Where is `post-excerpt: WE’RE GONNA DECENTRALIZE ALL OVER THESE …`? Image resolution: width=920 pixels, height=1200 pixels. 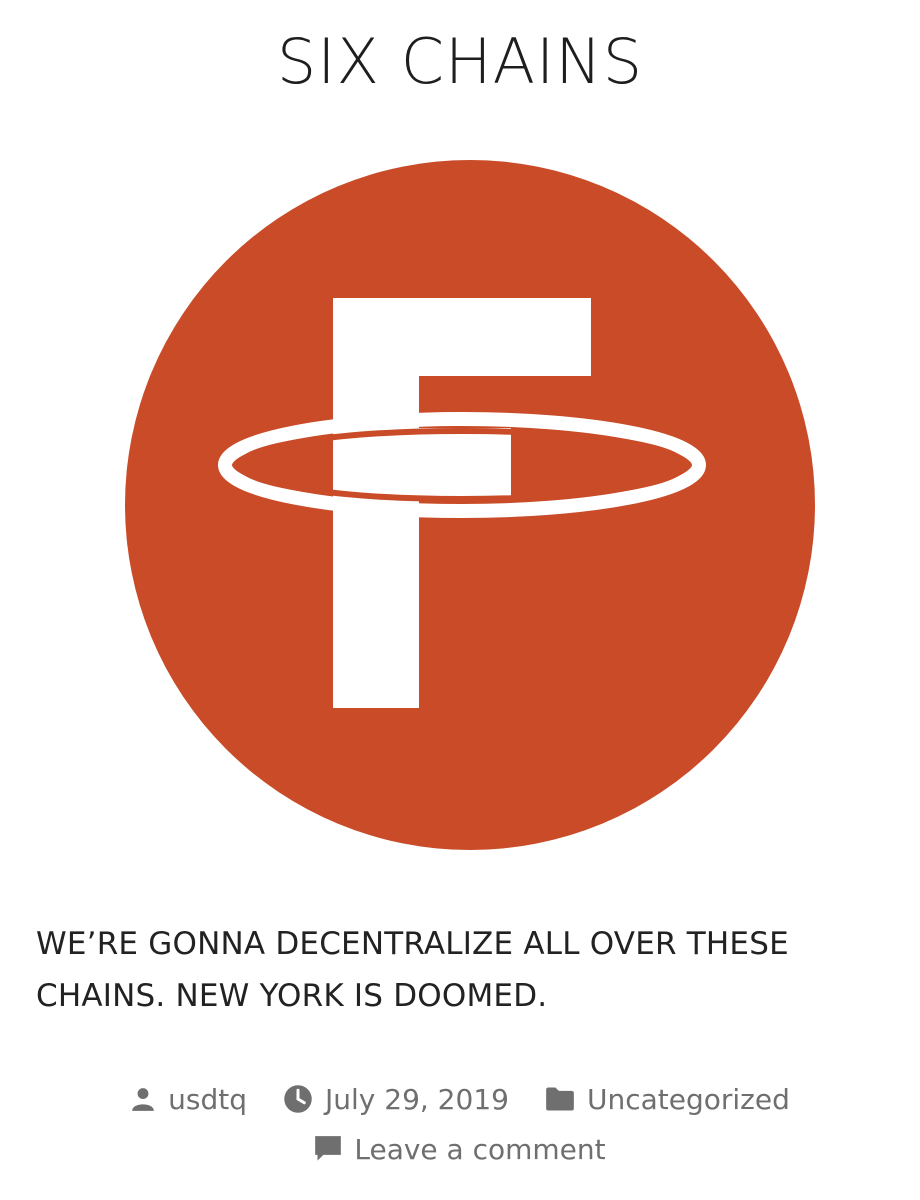
post-excerpt: WE’RE GONNA DECENTRALIZE ALL OVER THESE … is located at coordinates (412, 970).